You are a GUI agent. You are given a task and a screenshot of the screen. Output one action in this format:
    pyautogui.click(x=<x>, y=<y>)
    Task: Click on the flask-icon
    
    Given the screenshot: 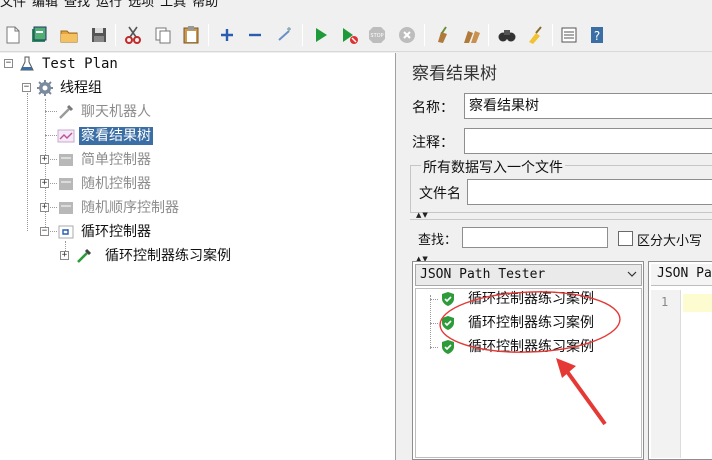 What is the action you would take?
    pyautogui.click(x=27, y=64)
    